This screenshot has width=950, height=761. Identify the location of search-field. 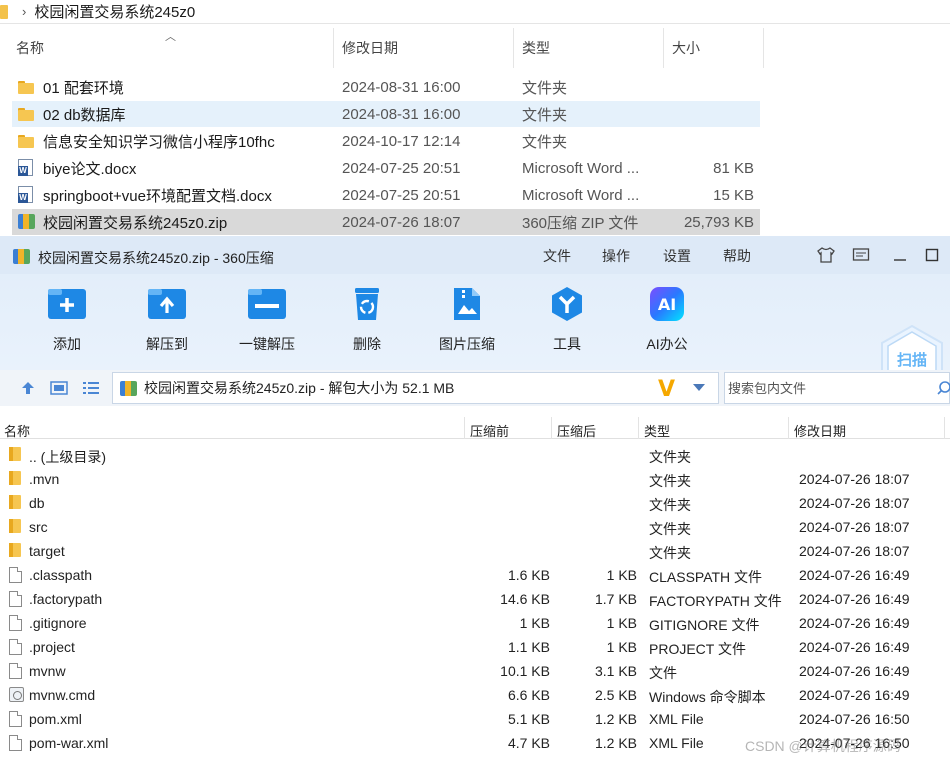
(837, 388).